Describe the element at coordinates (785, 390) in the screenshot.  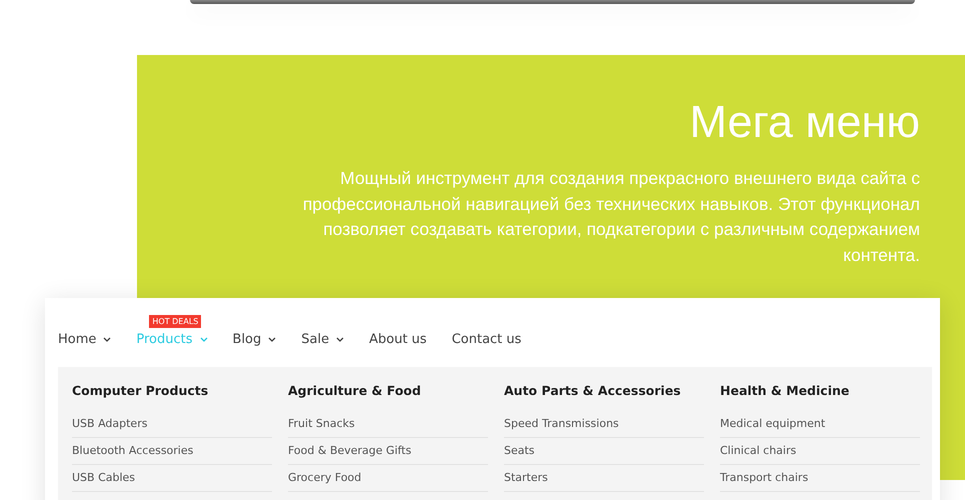
I see `category-heading: Health & Medicine` at that location.